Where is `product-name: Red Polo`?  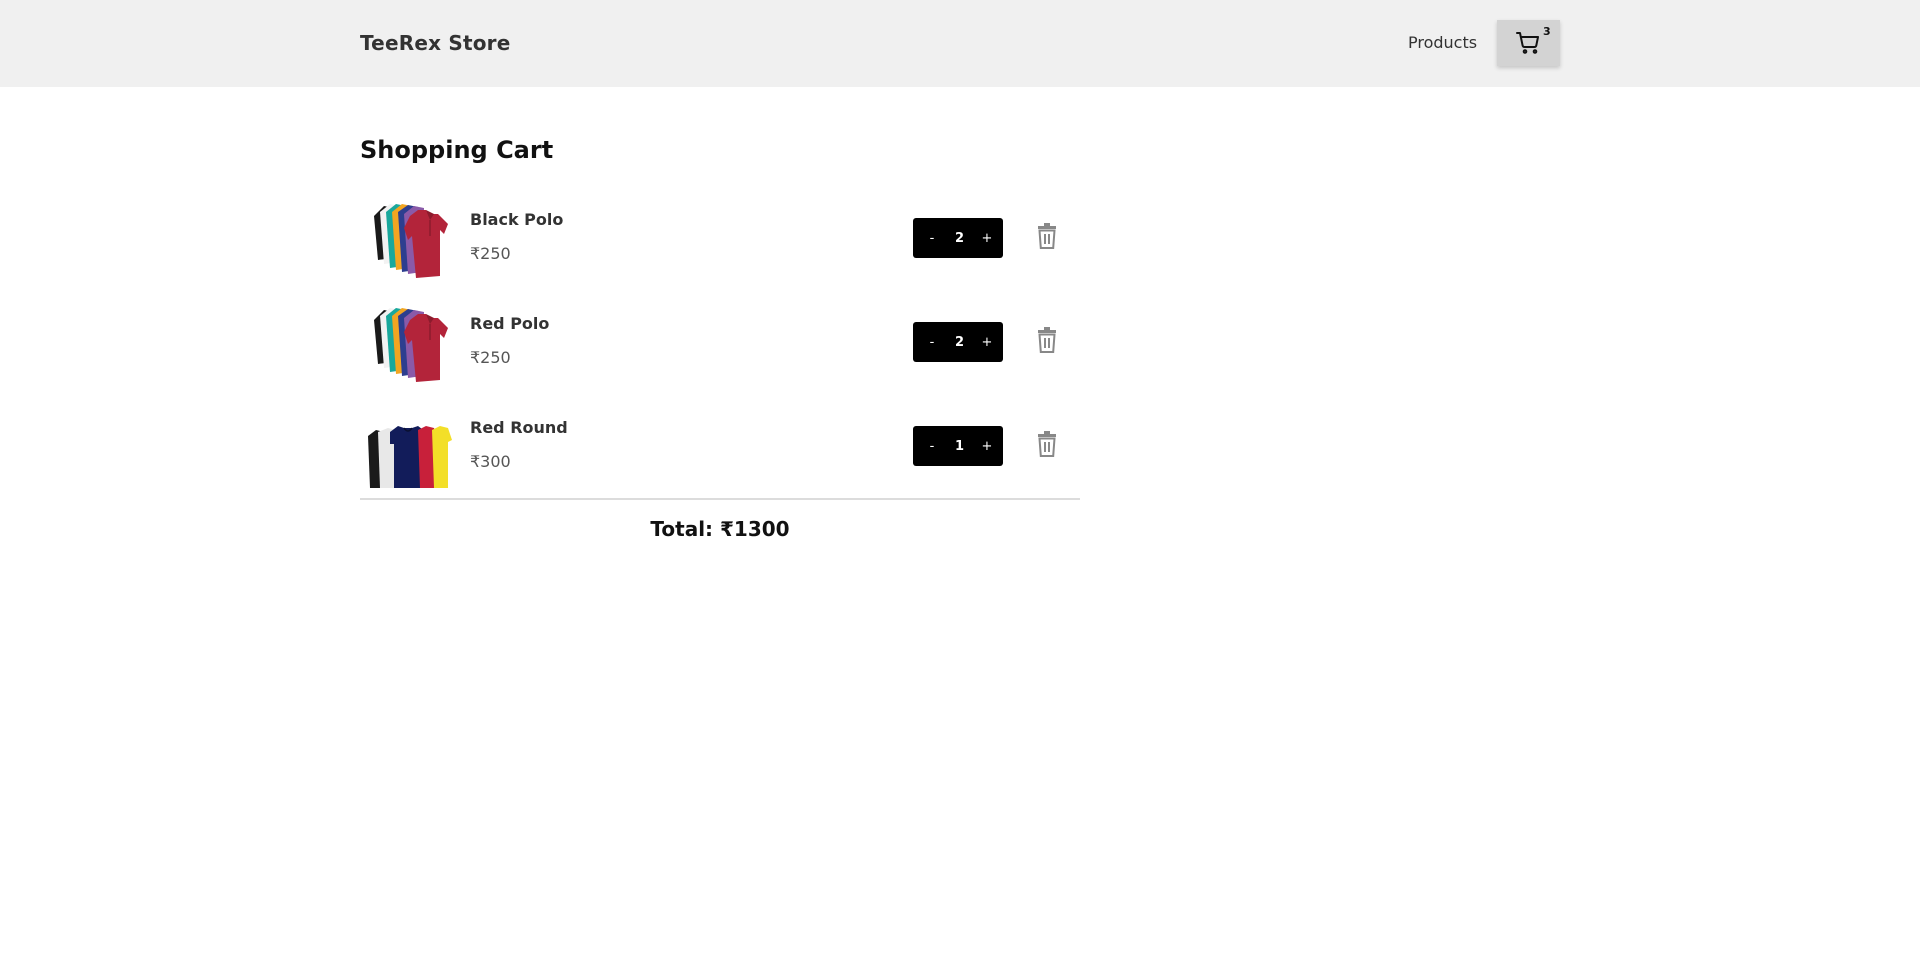
product-name: Red Polo is located at coordinates (510, 323).